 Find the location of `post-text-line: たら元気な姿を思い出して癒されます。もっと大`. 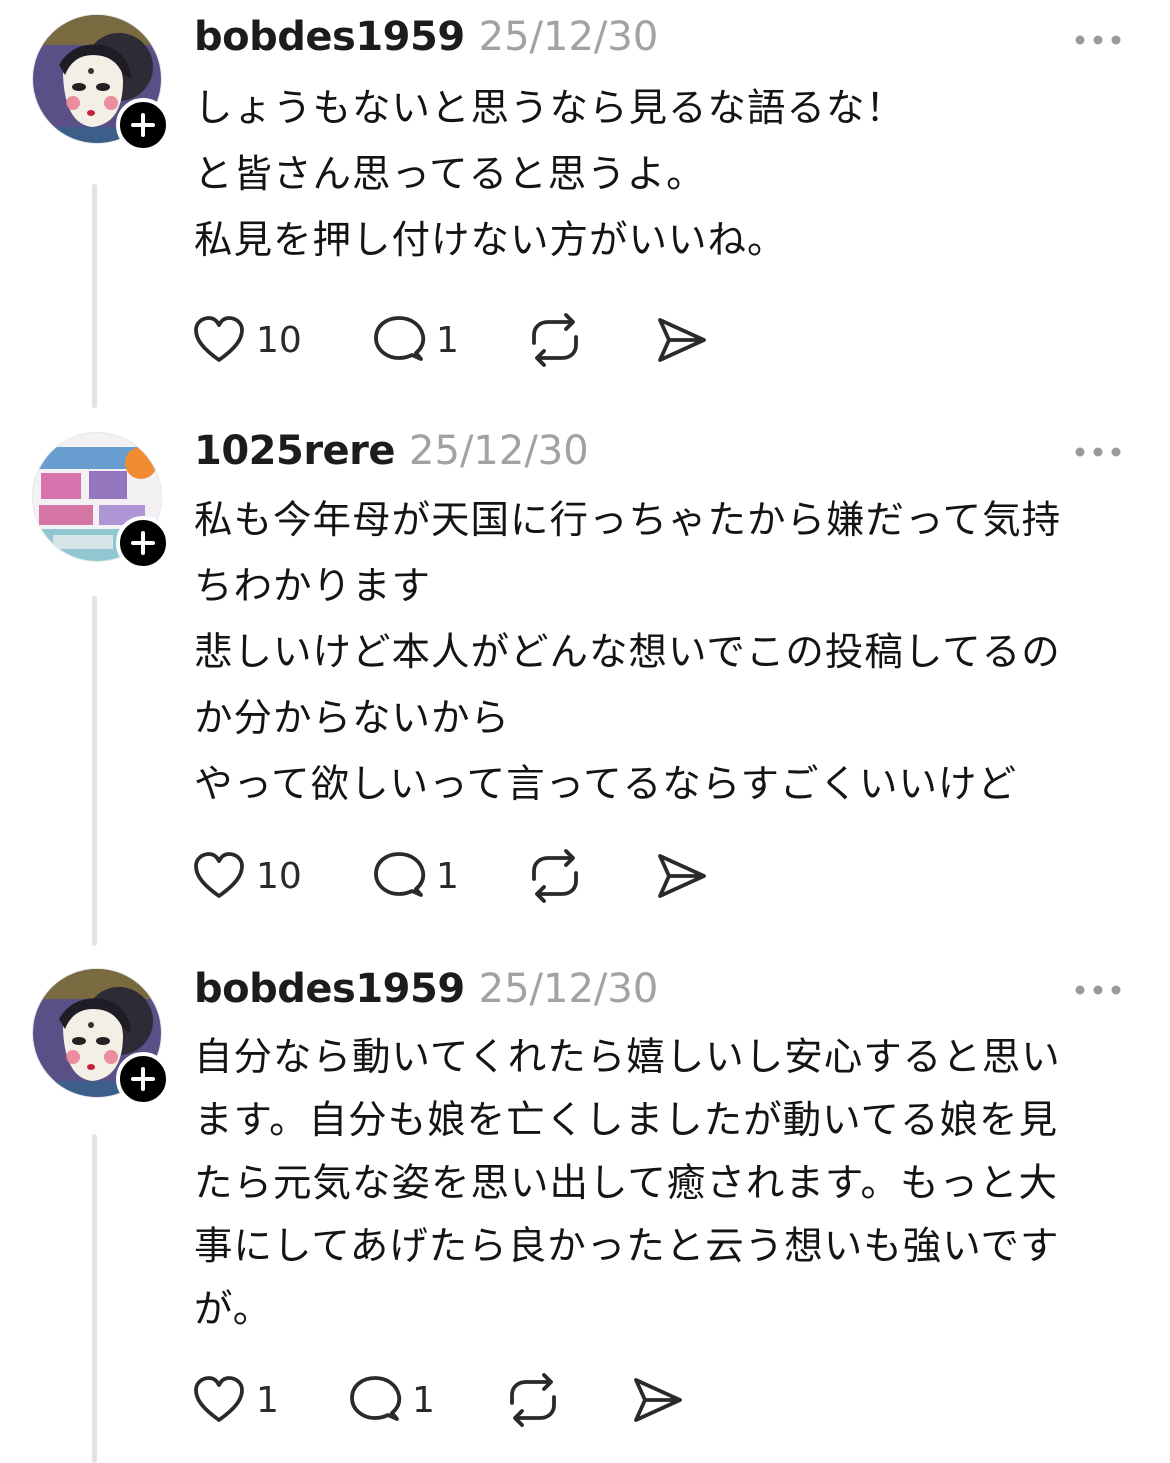

post-text-line: たら元気な姿を思い出して癒されます。もっと大 is located at coordinates (626, 1183).